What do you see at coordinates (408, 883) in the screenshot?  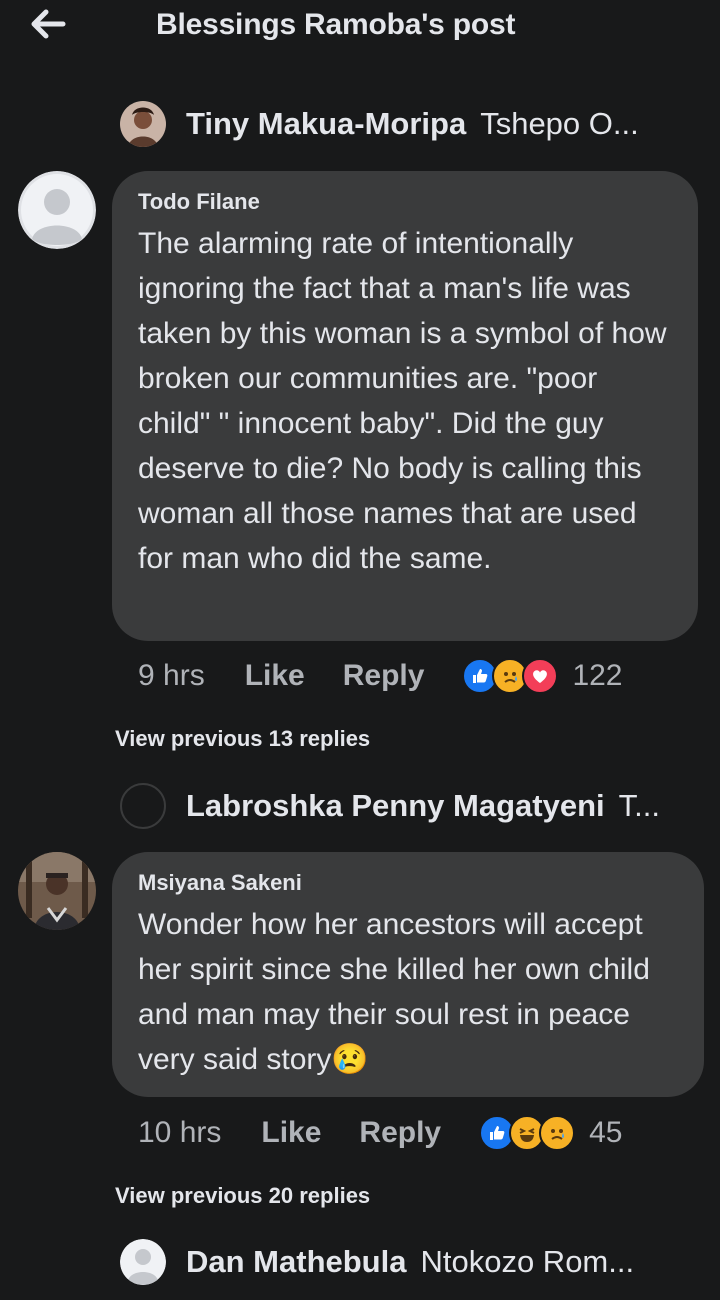 I see `comment-author: Msiyana Sakeni` at bounding box center [408, 883].